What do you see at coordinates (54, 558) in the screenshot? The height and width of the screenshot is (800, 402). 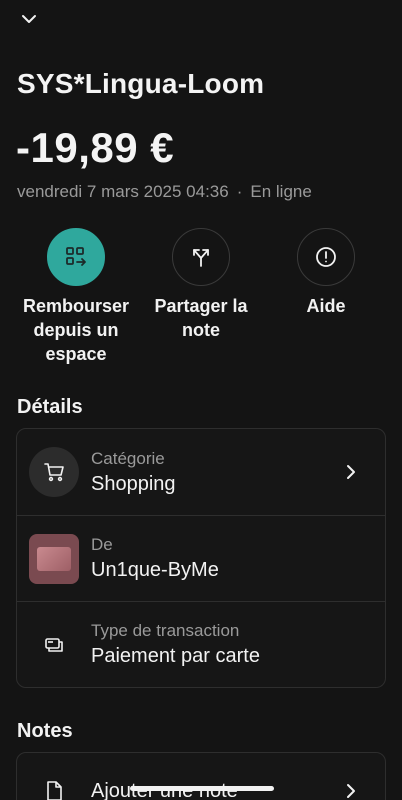 I see `card-thumbnail-icon` at bounding box center [54, 558].